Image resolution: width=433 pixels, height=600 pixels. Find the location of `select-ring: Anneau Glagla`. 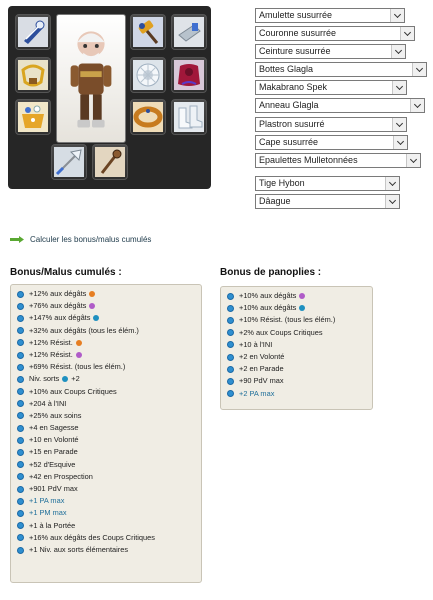

select-ring: Anneau Glagla is located at coordinates (340, 105).